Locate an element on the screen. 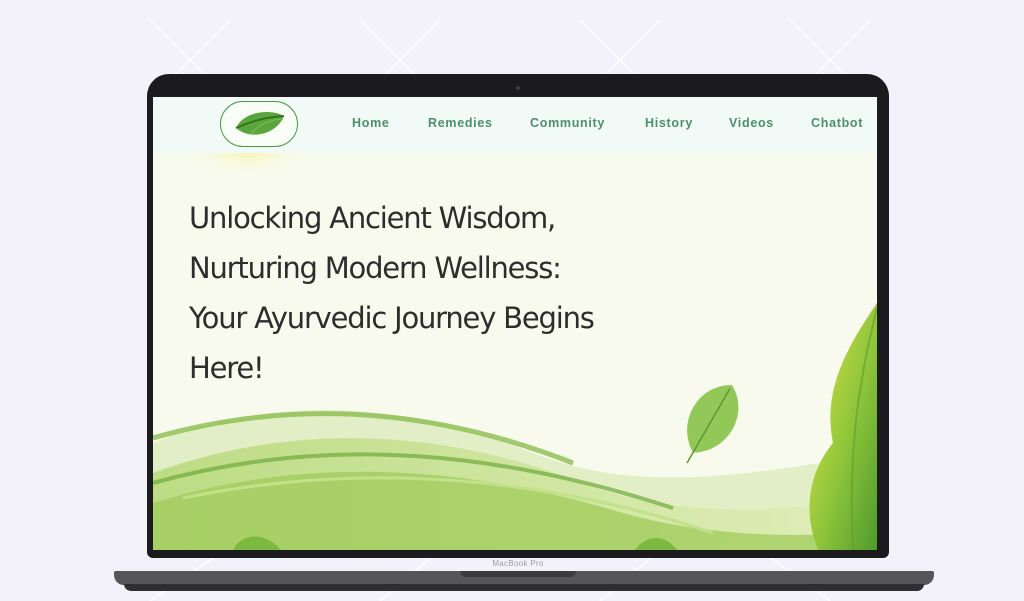 This screenshot has width=1024, height=601. laptop-base-bottom is located at coordinates (524, 587).